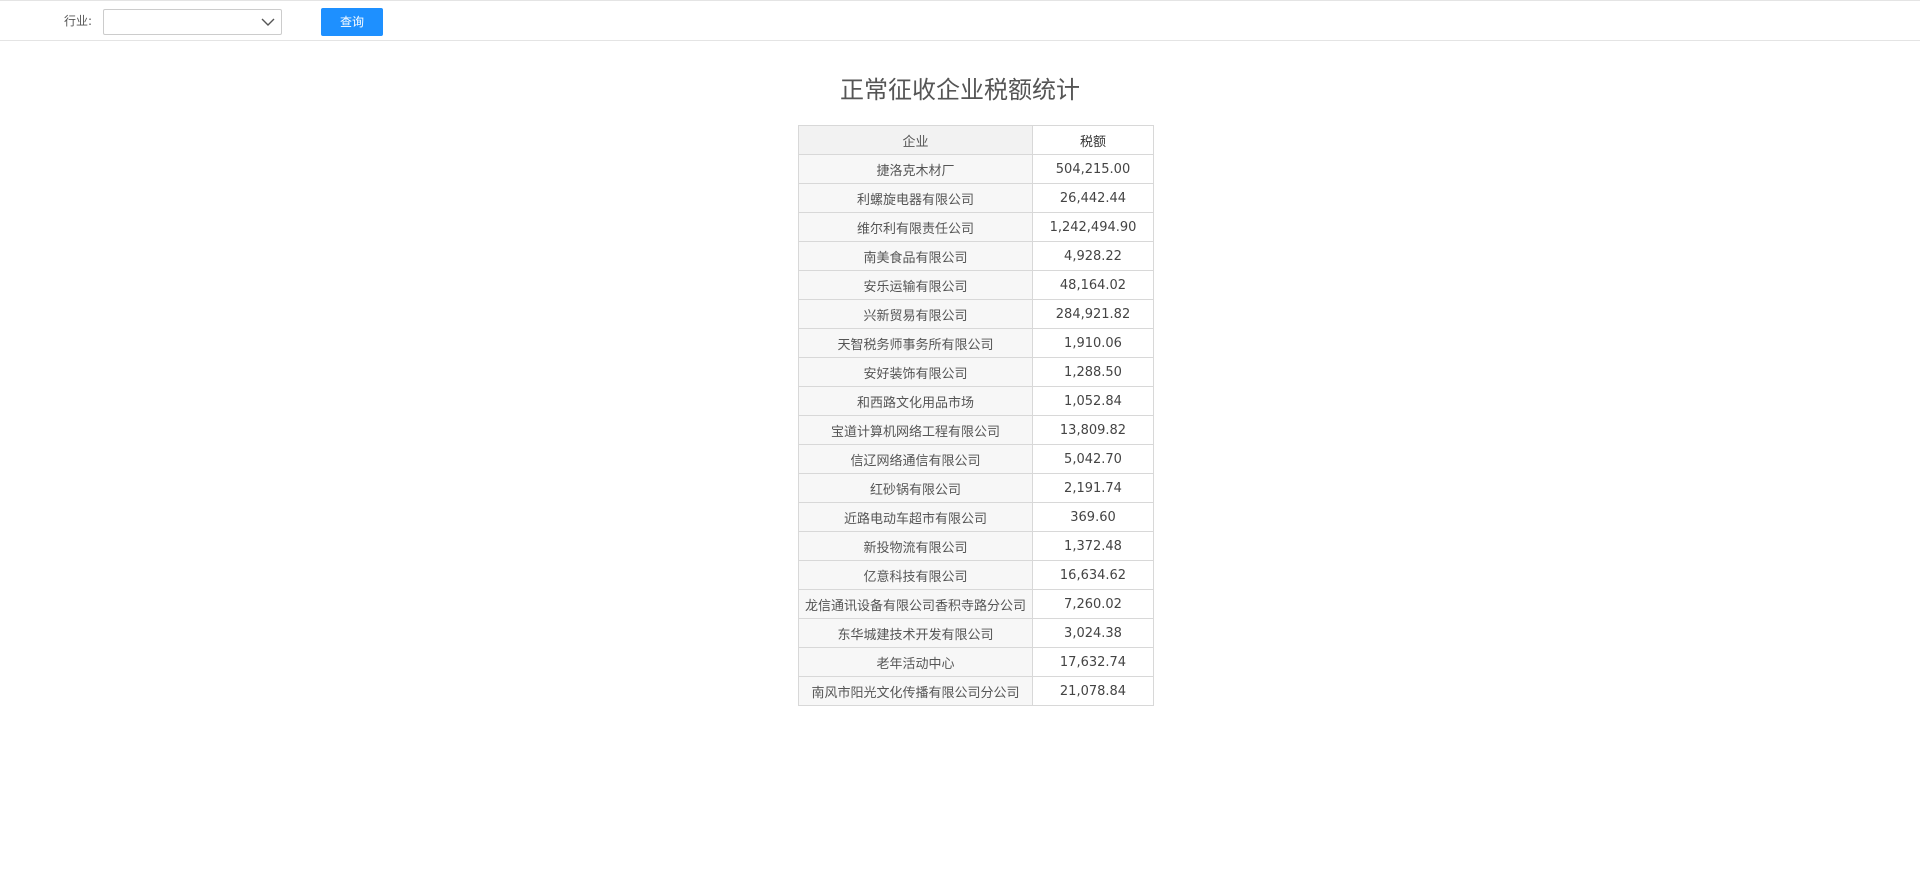  Describe the element at coordinates (915, 662) in the screenshot. I see `company-cell: 老年活动中心` at that location.